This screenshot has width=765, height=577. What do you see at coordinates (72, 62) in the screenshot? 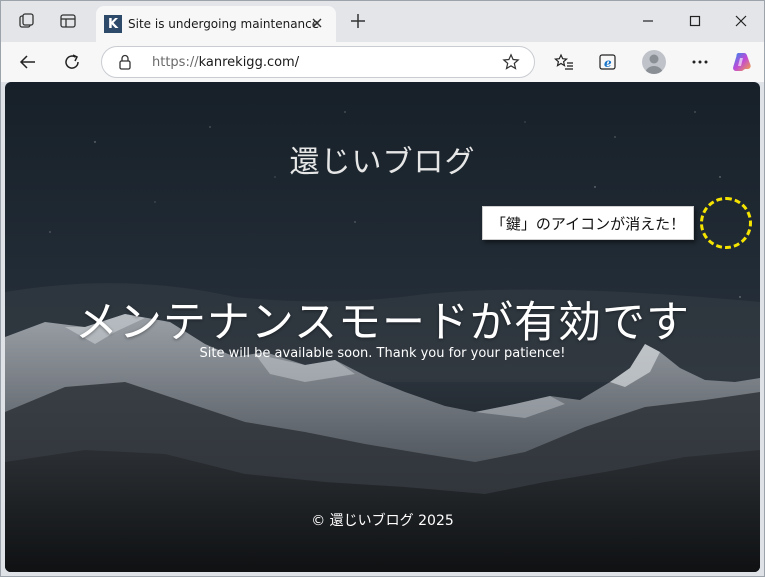
I see `refresh-icon` at bounding box center [72, 62].